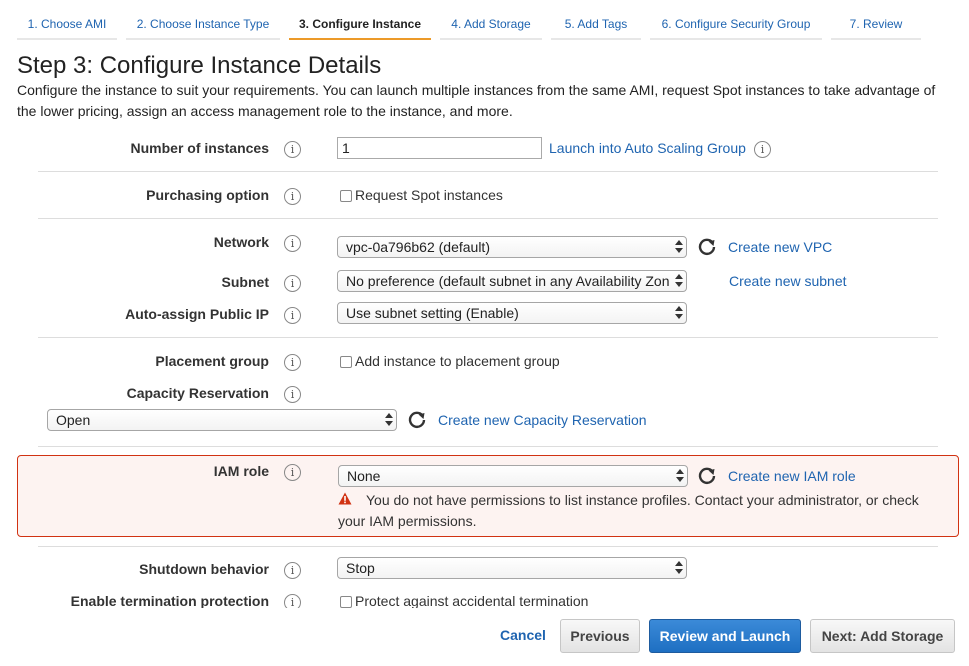 The width and height of the screenshot is (969, 666). What do you see at coordinates (432, 313) in the screenshot?
I see `auto-assign-ip-value: Use subnet setting (Enable)` at bounding box center [432, 313].